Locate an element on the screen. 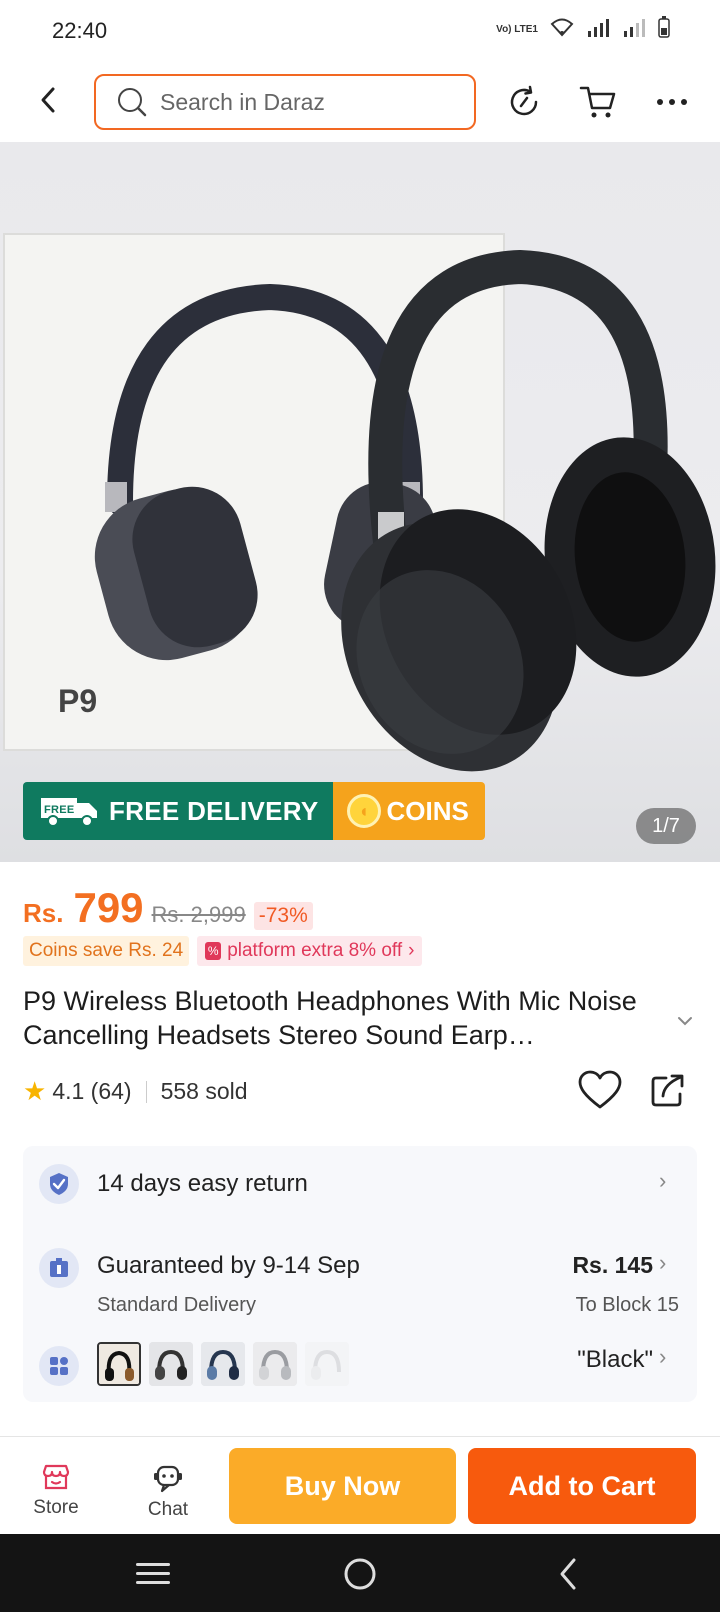 This screenshot has width=720, height=1612. more-icon is located at coordinates (672, 102).